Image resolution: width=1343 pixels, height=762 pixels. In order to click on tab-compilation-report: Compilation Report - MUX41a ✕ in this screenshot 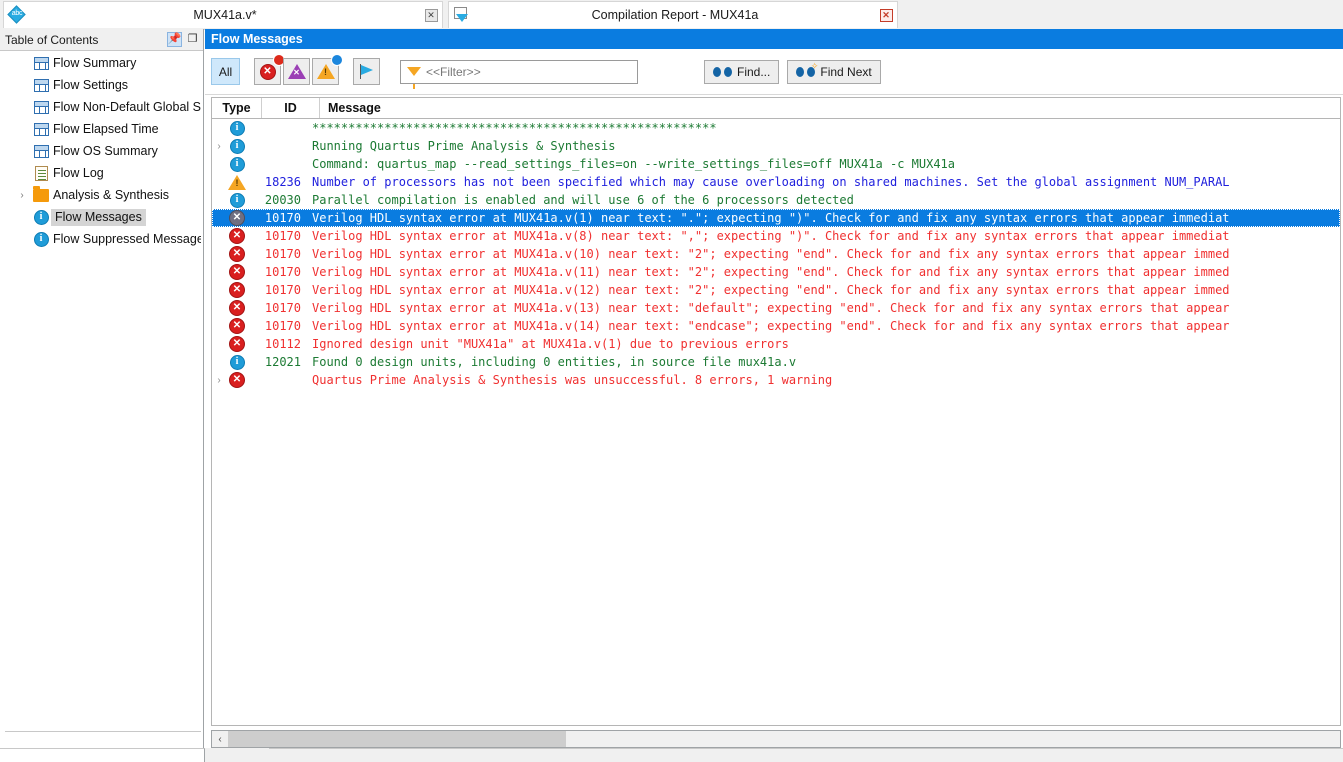, I will do `click(673, 14)`.